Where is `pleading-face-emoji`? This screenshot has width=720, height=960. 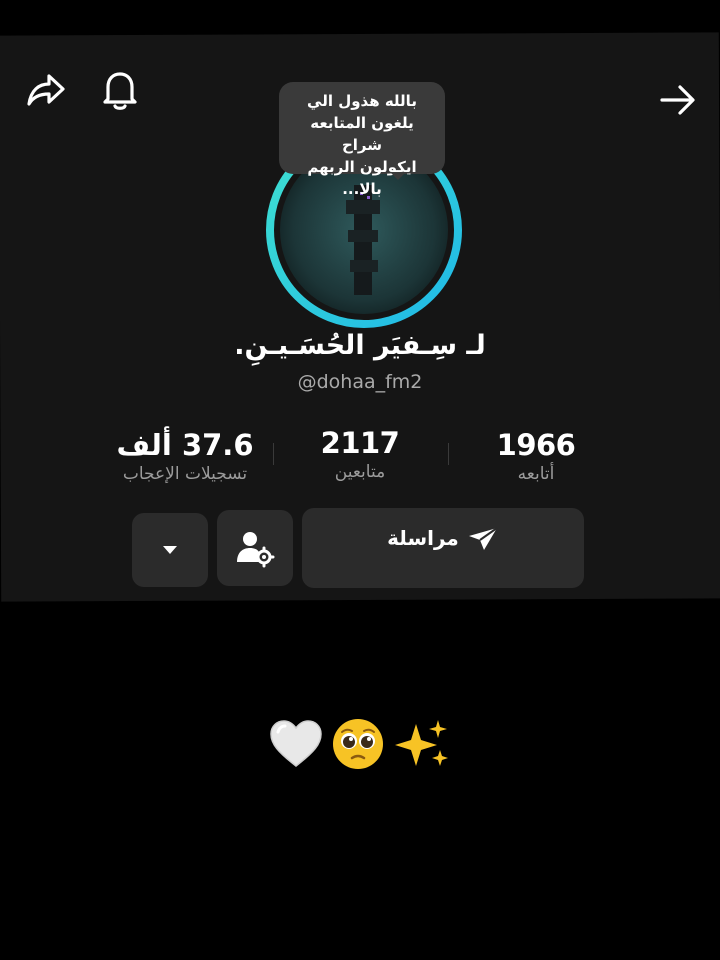
pleading-face-emoji is located at coordinates (358, 744).